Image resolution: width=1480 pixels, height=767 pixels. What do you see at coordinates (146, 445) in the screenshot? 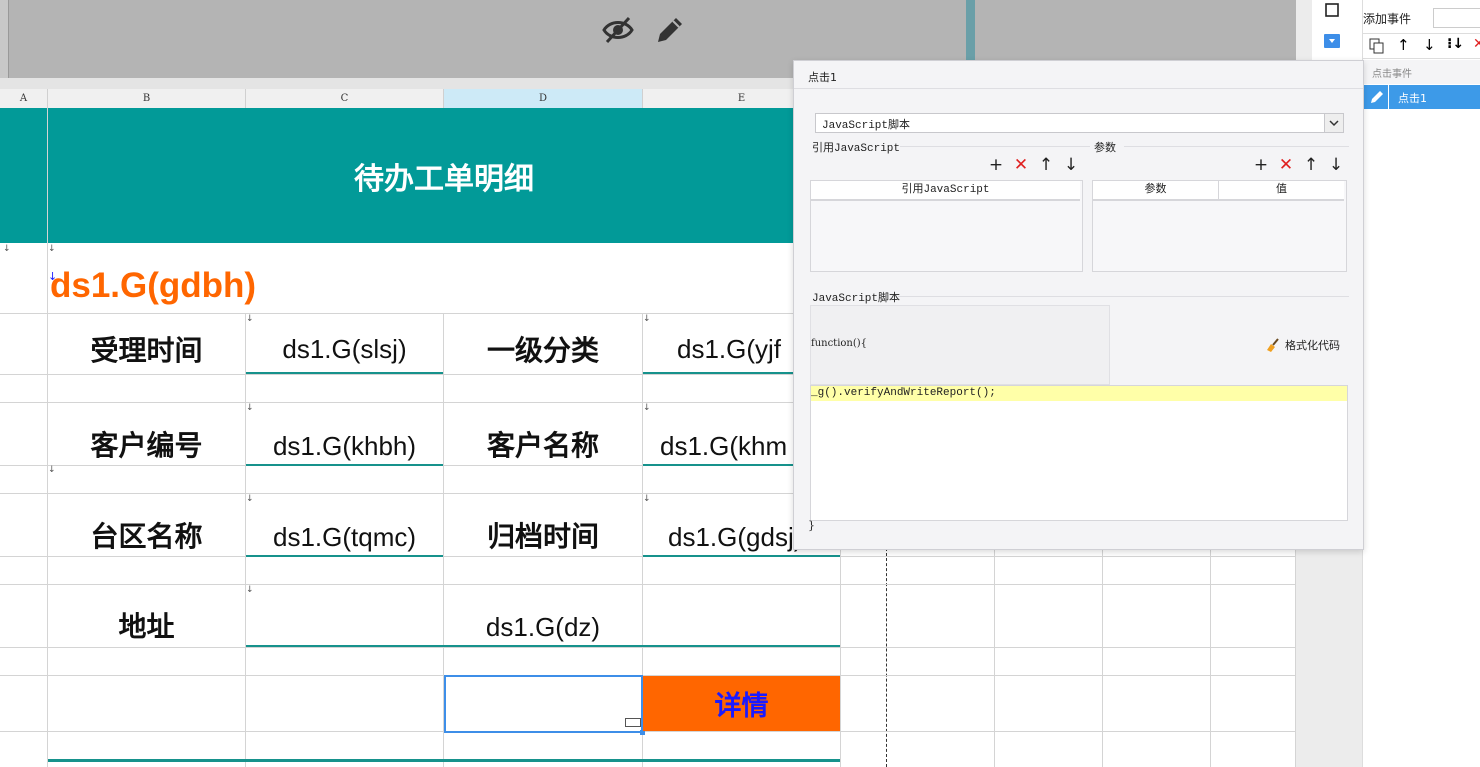
I see `label-customer-no: 客户编号` at bounding box center [146, 445].